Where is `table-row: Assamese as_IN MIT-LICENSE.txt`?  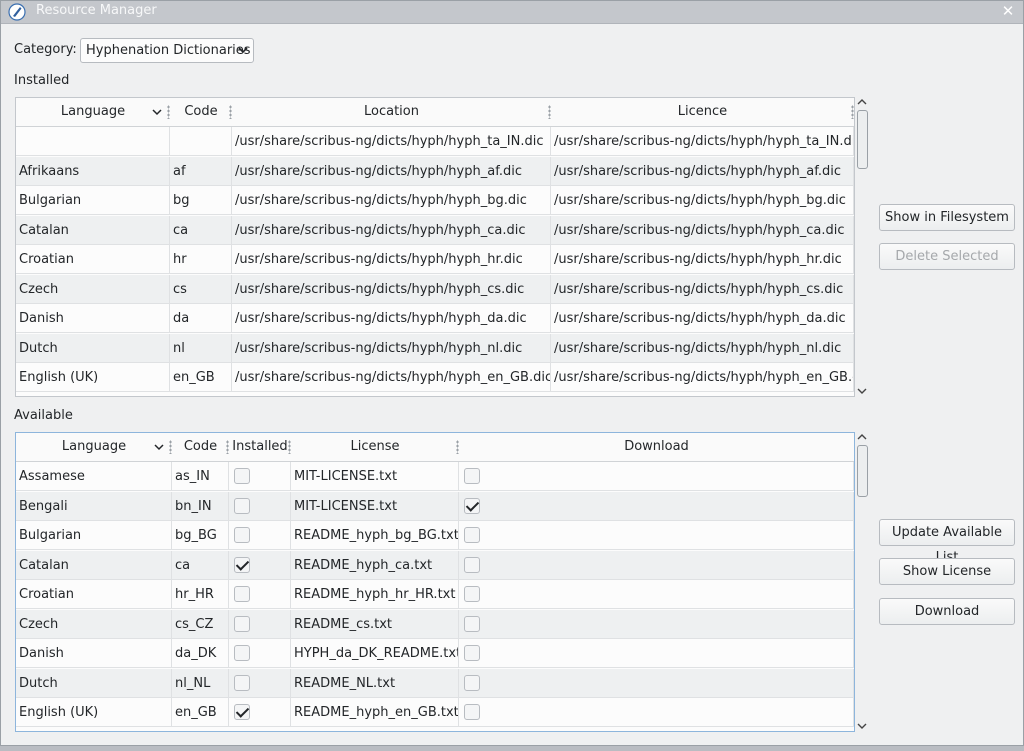 table-row: Assamese as_IN MIT-LICENSE.txt is located at coordinates (435, 476).